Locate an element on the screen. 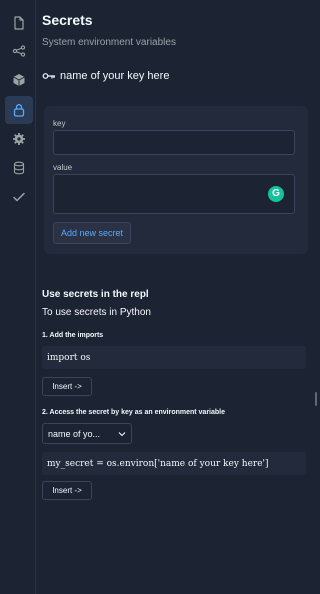 This screenshot has width=320, height=594. icon-rail is located at coordinates (18, 297).